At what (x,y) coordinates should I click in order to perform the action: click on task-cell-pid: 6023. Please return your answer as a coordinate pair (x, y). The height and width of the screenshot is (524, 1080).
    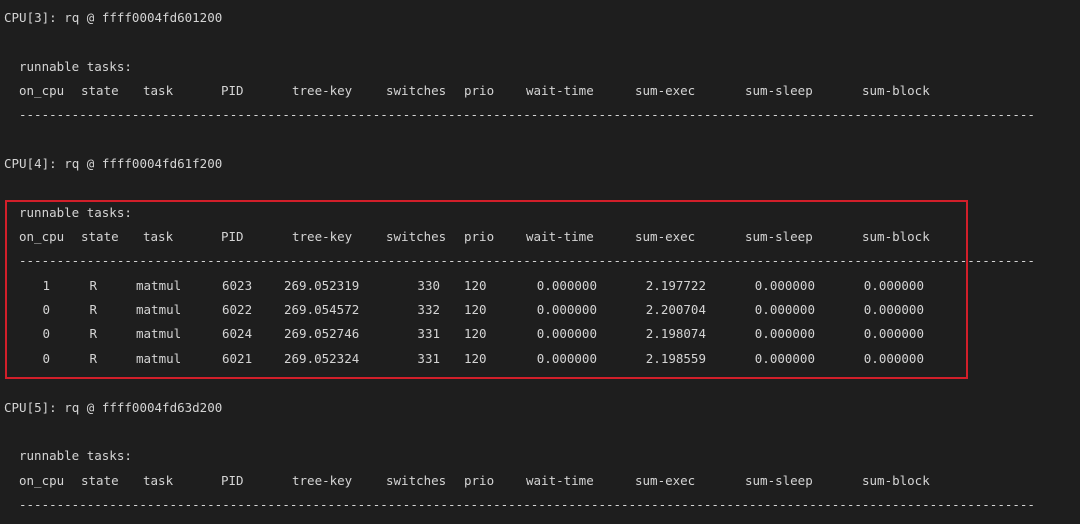
    Looking at the image, I should click on (237, 285).